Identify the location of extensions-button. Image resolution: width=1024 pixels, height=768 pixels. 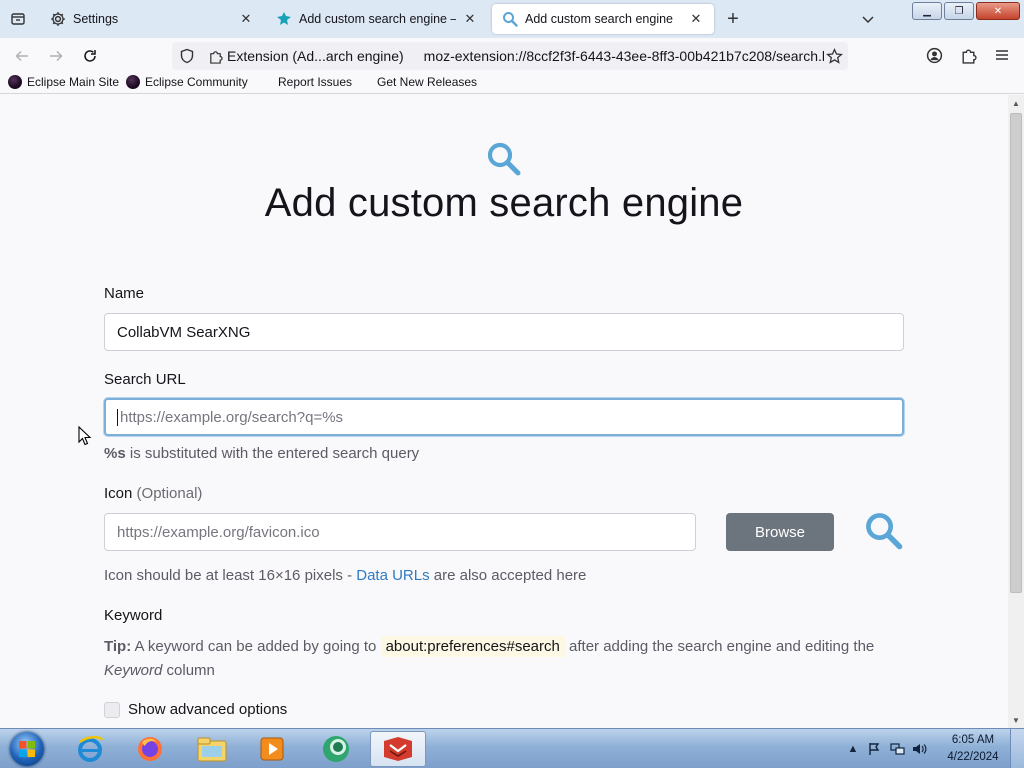
(968, 55).